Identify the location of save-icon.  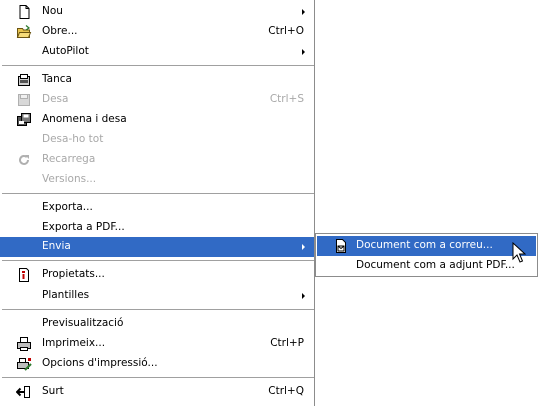
(24, 100).